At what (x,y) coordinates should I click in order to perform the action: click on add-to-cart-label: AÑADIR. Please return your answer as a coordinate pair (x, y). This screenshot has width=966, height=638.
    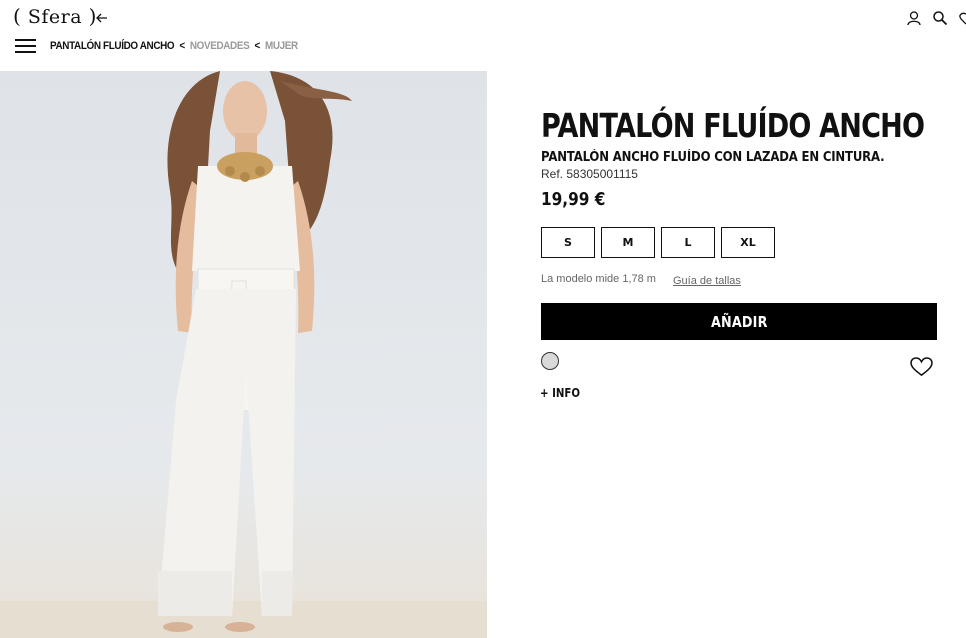
    Looking at the image, I should click on (739, 321).